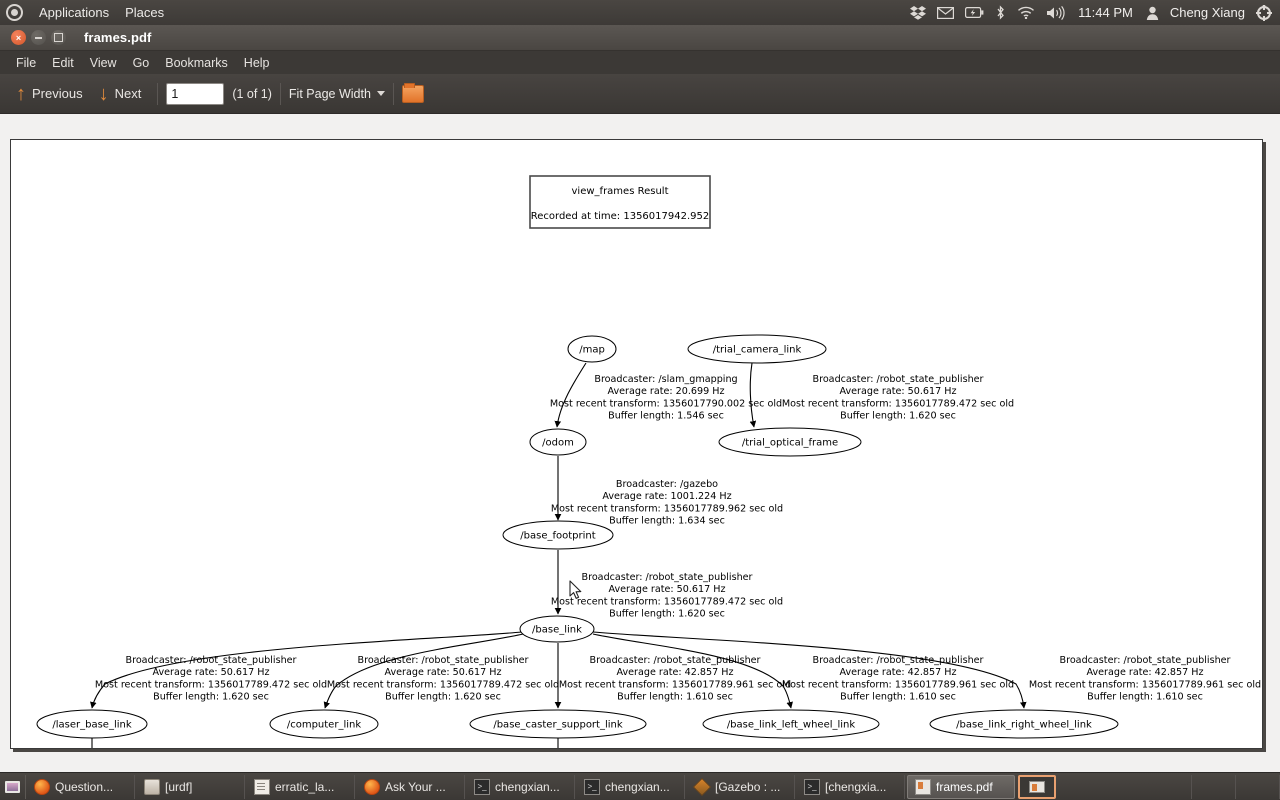  I want to click on window-minimize-button, so click(38, 37).